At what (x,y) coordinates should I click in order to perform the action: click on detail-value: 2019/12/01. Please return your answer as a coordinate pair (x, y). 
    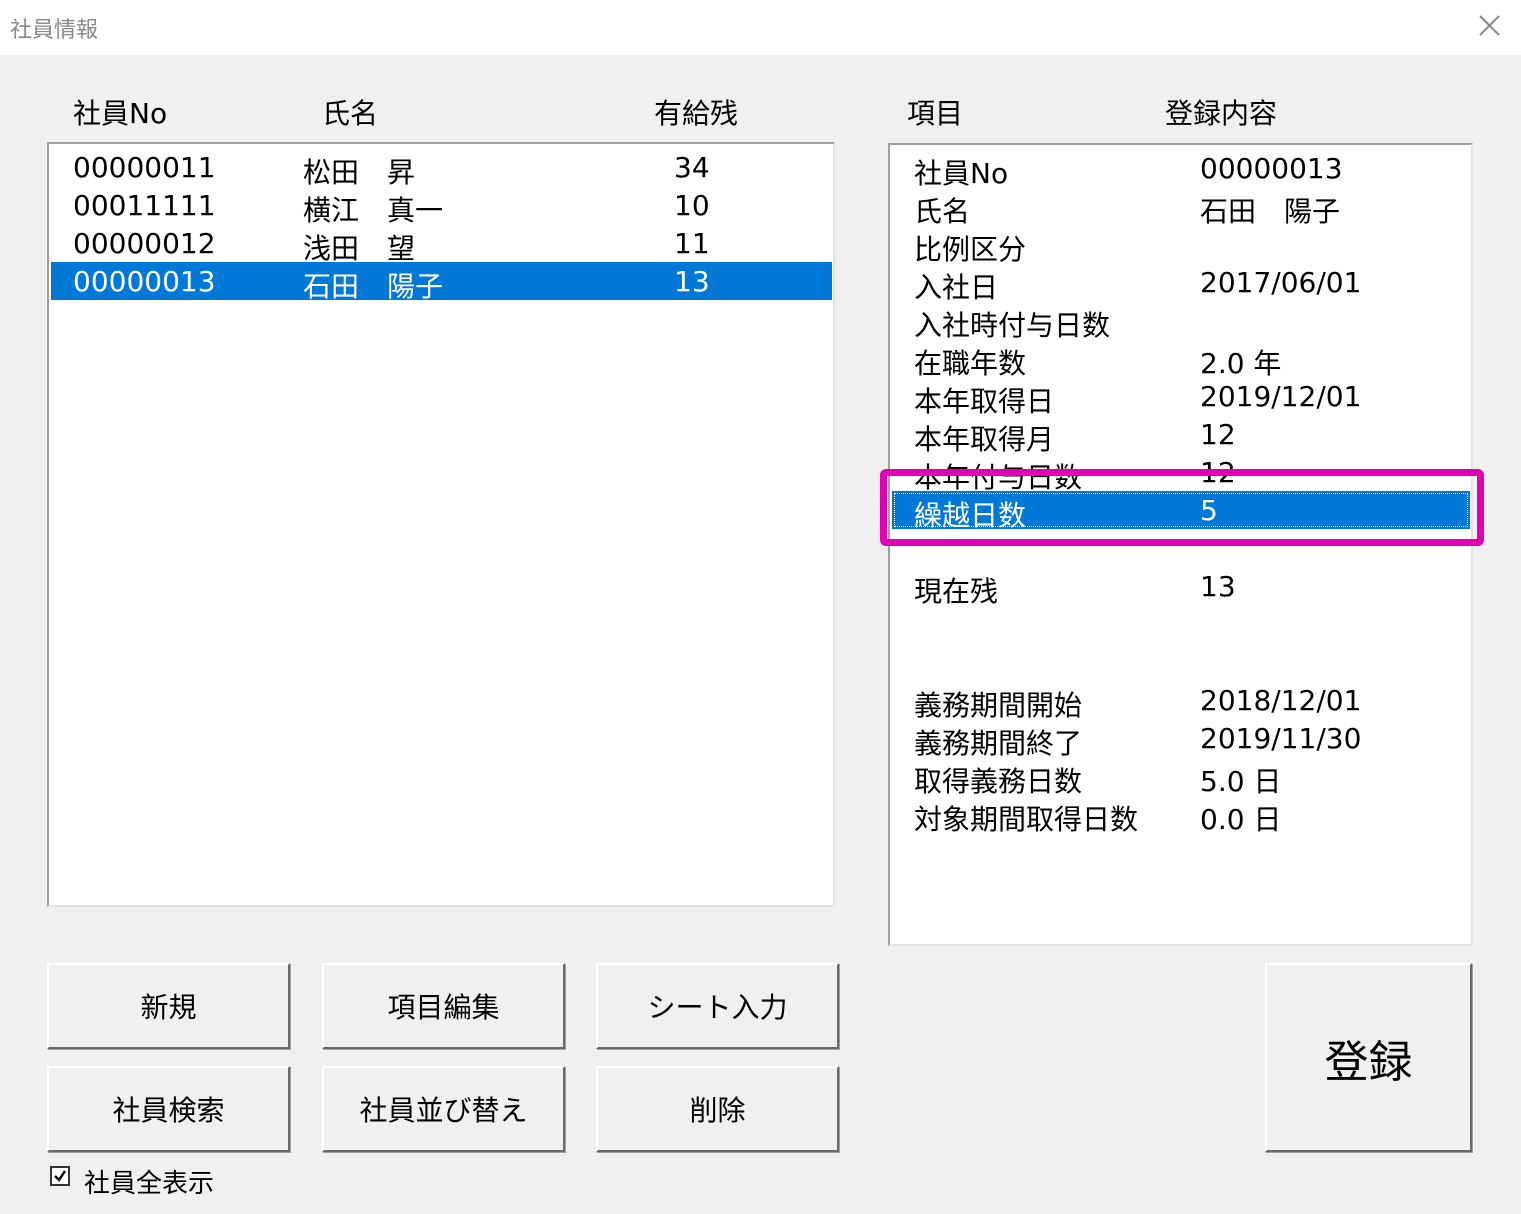
    Looking at the image, I should click on (1281, 396).